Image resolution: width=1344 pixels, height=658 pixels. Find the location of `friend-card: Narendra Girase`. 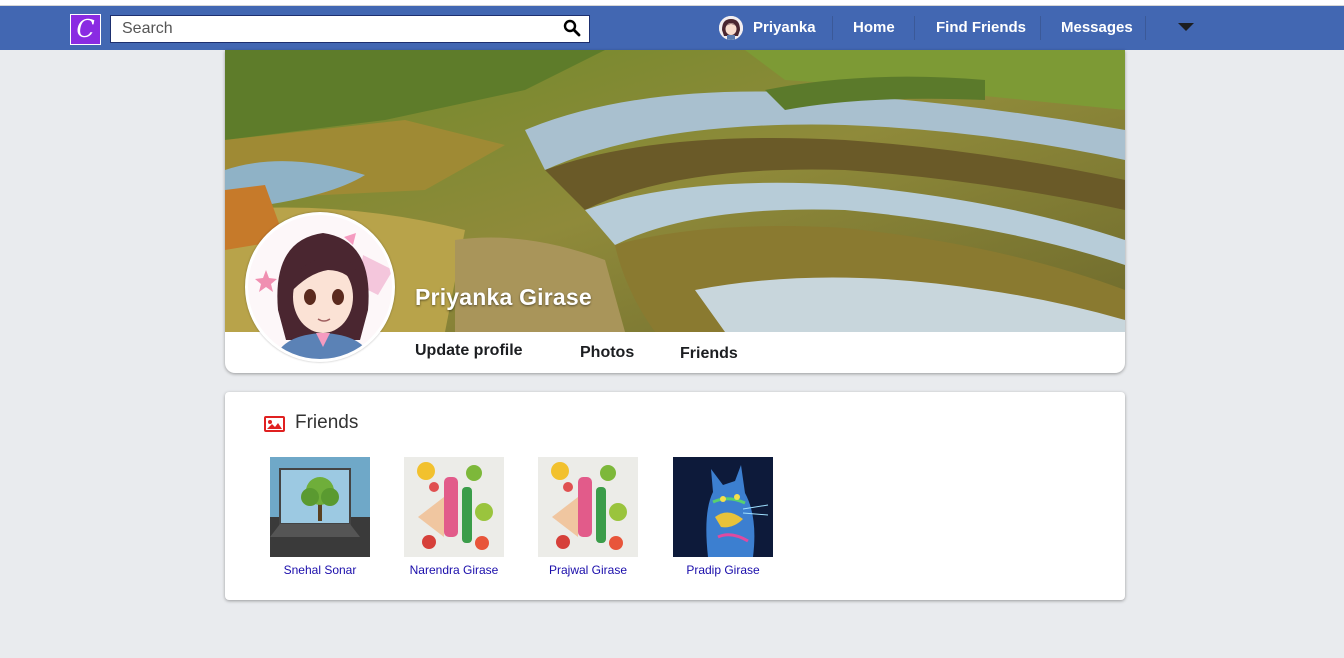

friend-card: Narendra Girase is located at coordinates (454, 517).